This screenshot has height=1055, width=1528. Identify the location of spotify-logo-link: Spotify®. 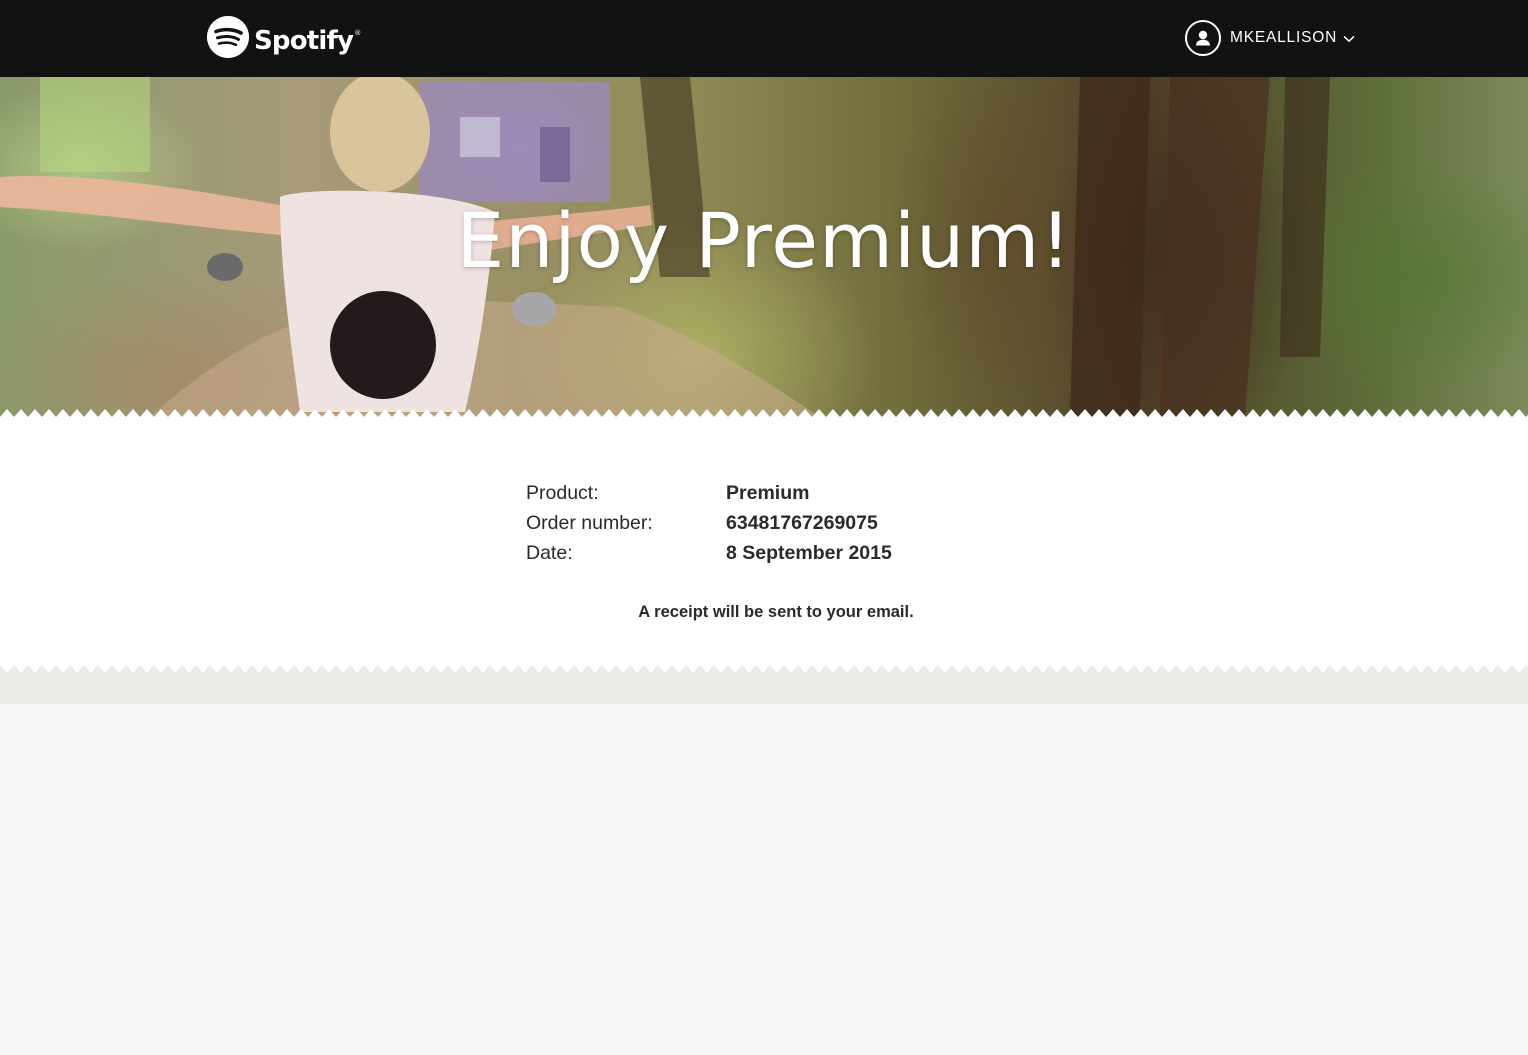
(284, 37).